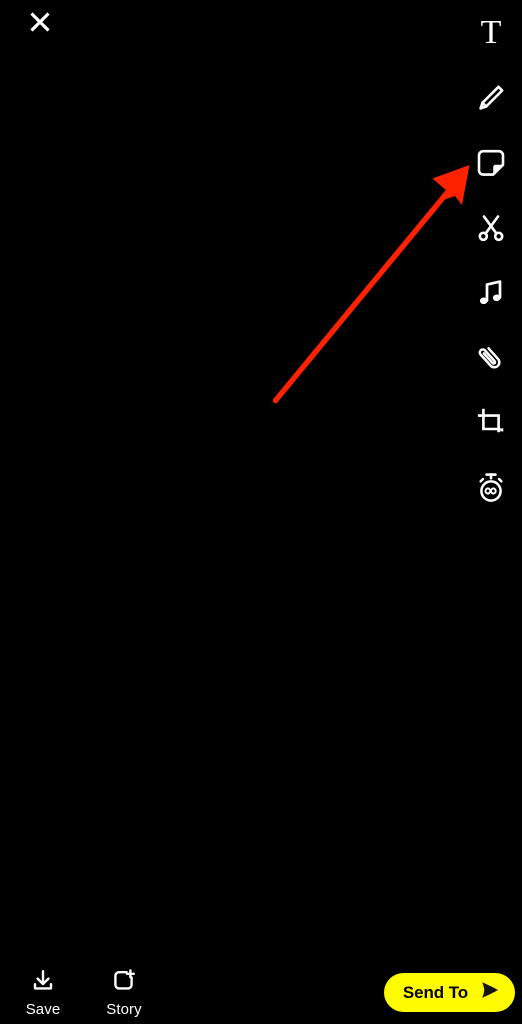 Image resolution: width=522 pixels, height=1024 pixels. I want to click on pencil-icon, so click(491, 98).